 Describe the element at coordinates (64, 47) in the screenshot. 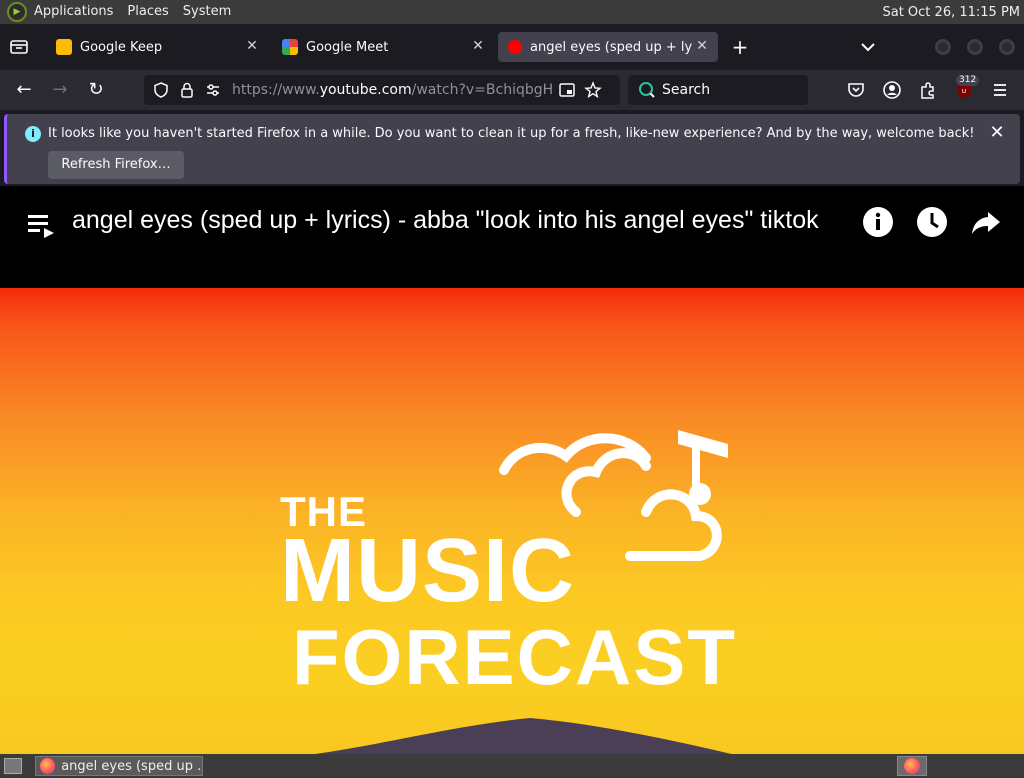

I see `google-keep-icon` at that location.